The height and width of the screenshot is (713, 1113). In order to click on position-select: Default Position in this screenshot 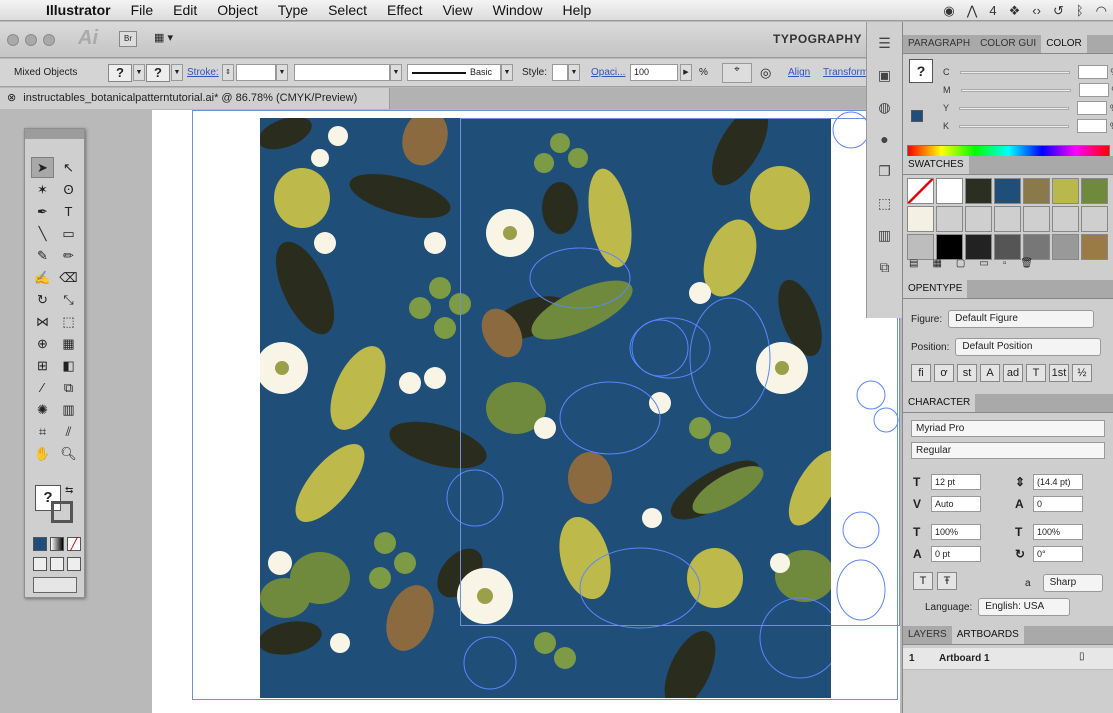, I will do `click(1028, 347)`.